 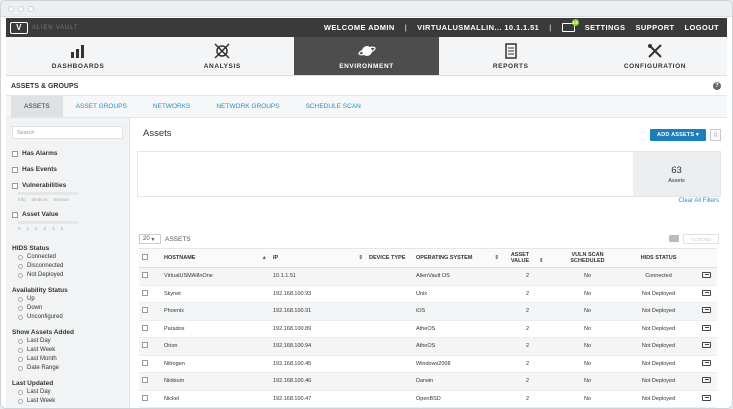 I want to click on has-alarms-filter: Has Alarms, so click(x=67, y=153).